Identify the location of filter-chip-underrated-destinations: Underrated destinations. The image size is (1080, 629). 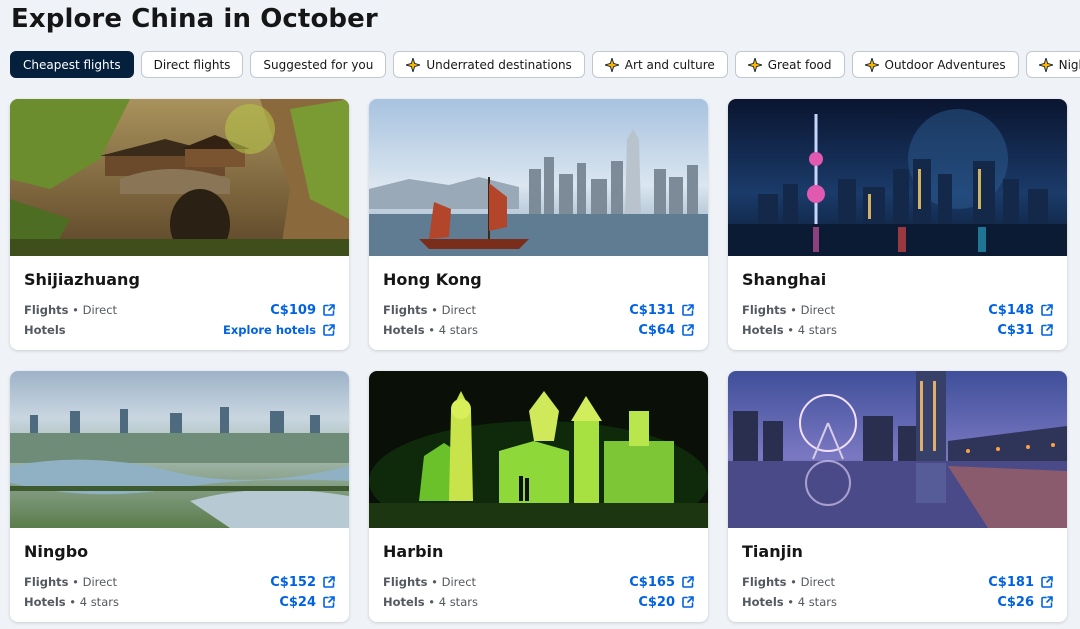
(489, 64).